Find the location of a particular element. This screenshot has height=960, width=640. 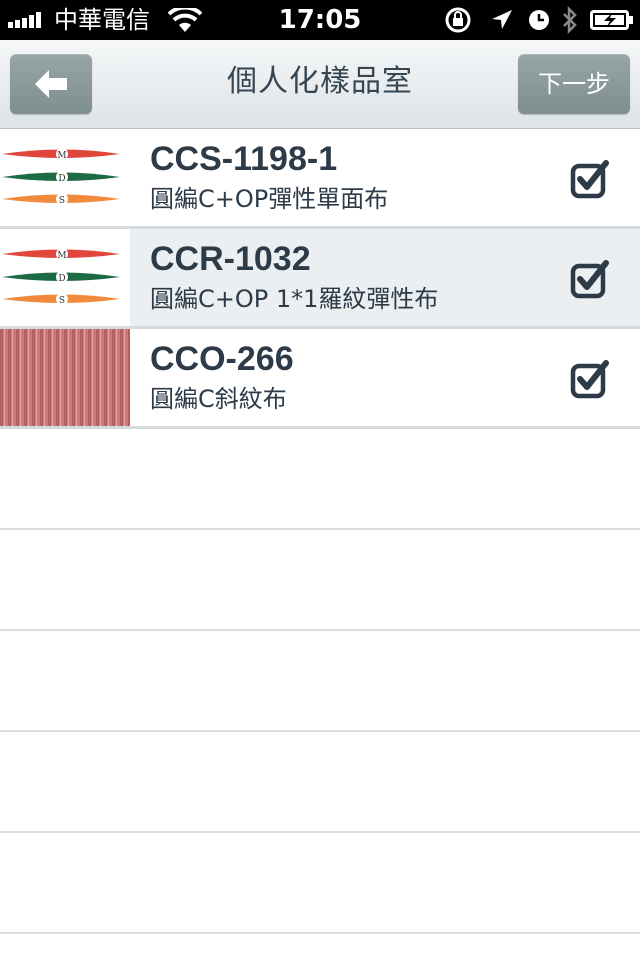

item-description: 圓編C斜紋布 is located at coordinates (218, 399).